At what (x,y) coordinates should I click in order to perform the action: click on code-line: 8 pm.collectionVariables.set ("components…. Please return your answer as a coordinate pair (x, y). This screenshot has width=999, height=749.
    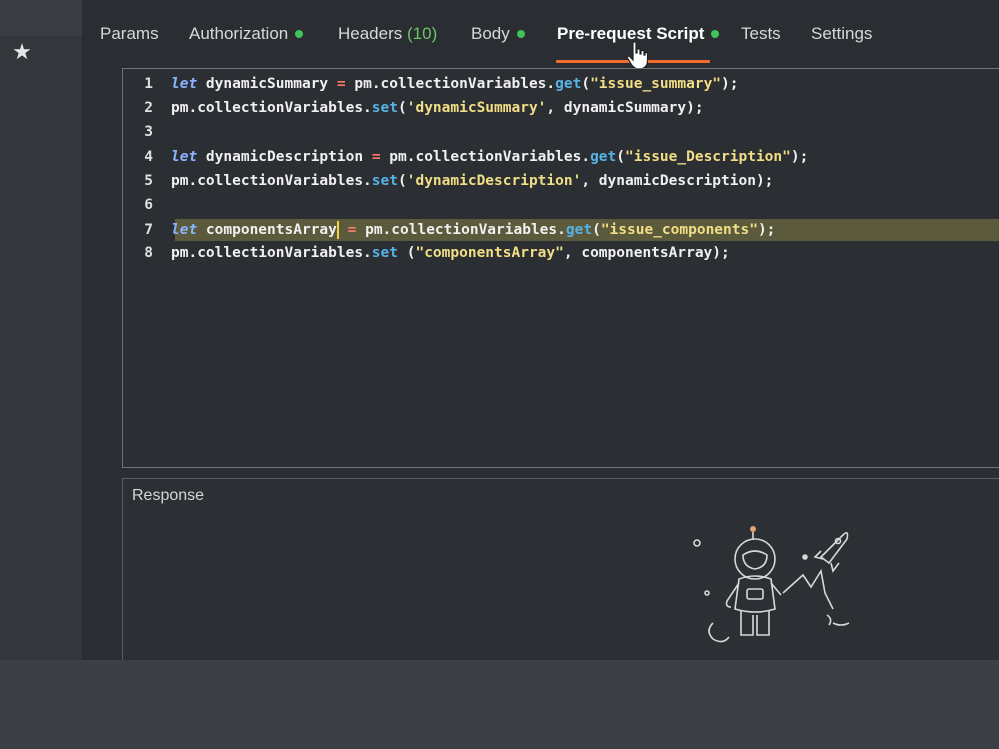
    Looking at the image, I should click on (426, 253).